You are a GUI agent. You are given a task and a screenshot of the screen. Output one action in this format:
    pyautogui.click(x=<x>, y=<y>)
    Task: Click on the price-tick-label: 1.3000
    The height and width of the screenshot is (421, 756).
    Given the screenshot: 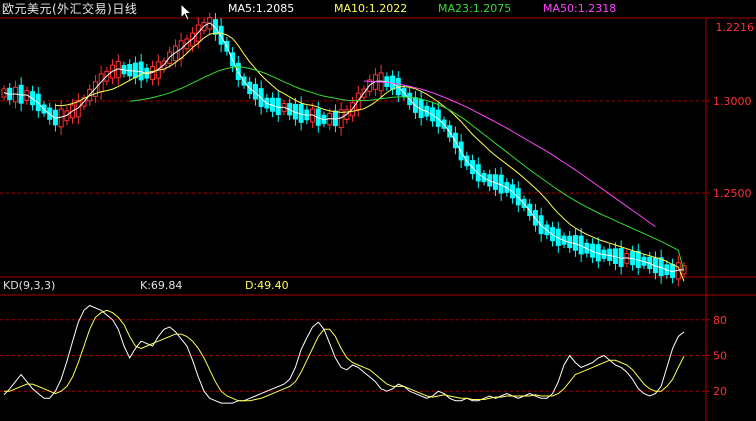 What is the action you would take?
    pyautogui.click(x=732, y=101)
    